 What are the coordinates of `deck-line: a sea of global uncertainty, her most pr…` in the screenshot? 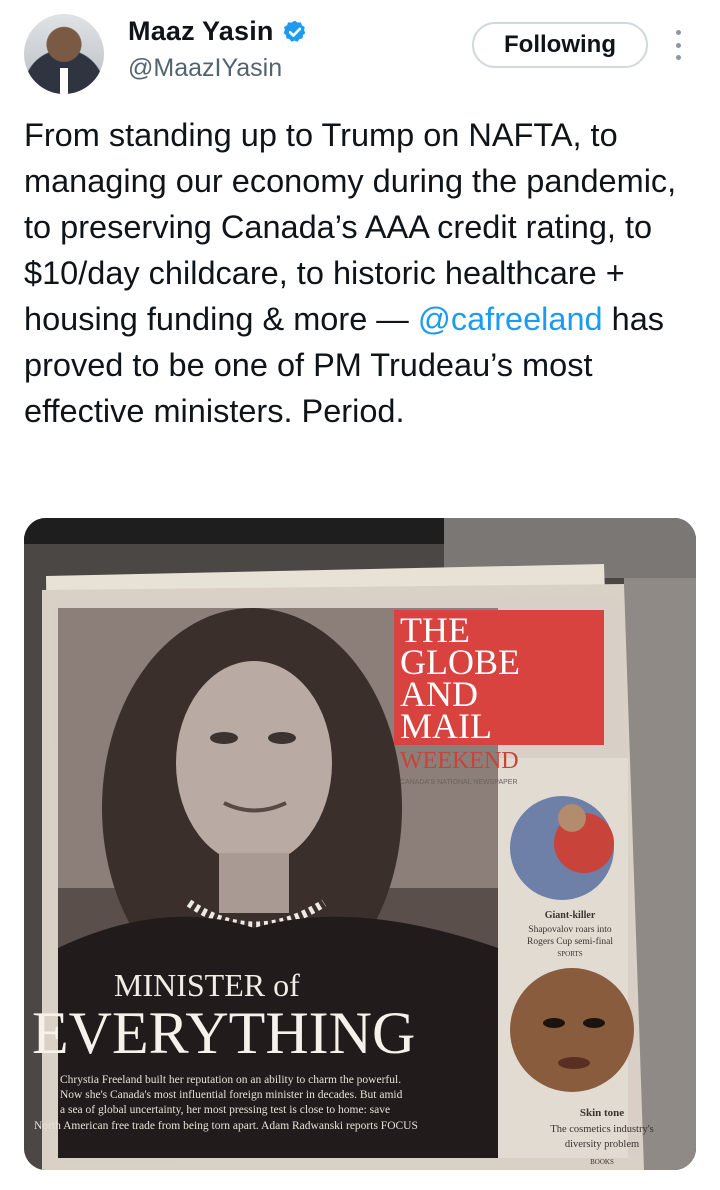 It's located at (225, 1110).